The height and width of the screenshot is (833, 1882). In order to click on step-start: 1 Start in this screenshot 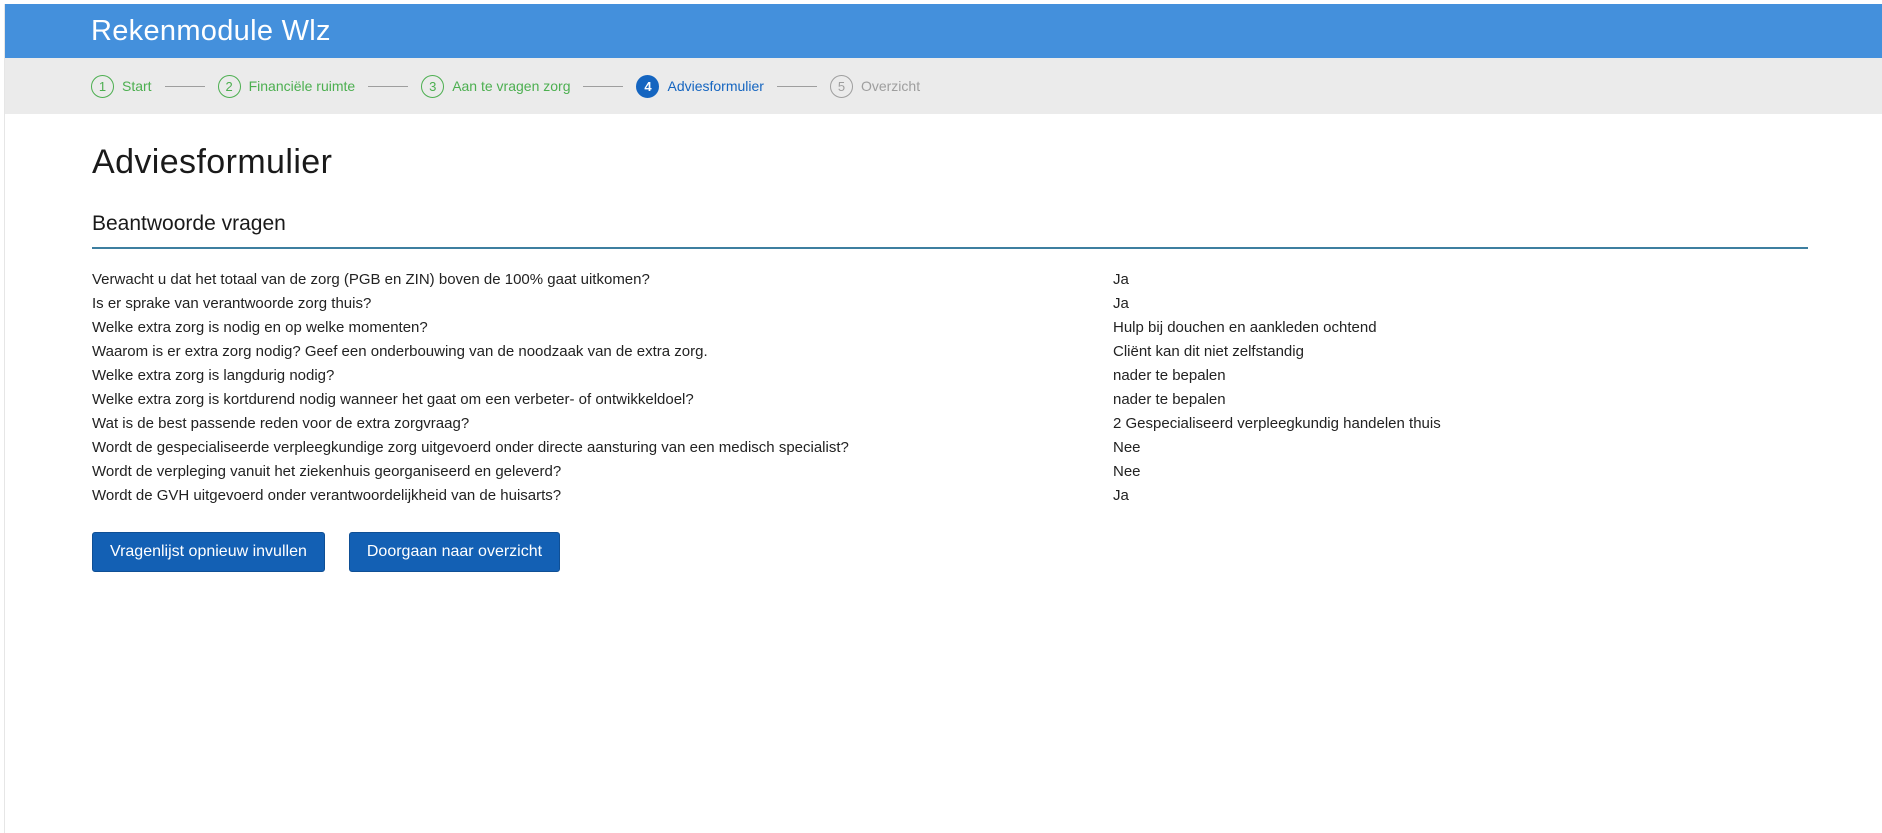, I will do `click(121, 86)`.